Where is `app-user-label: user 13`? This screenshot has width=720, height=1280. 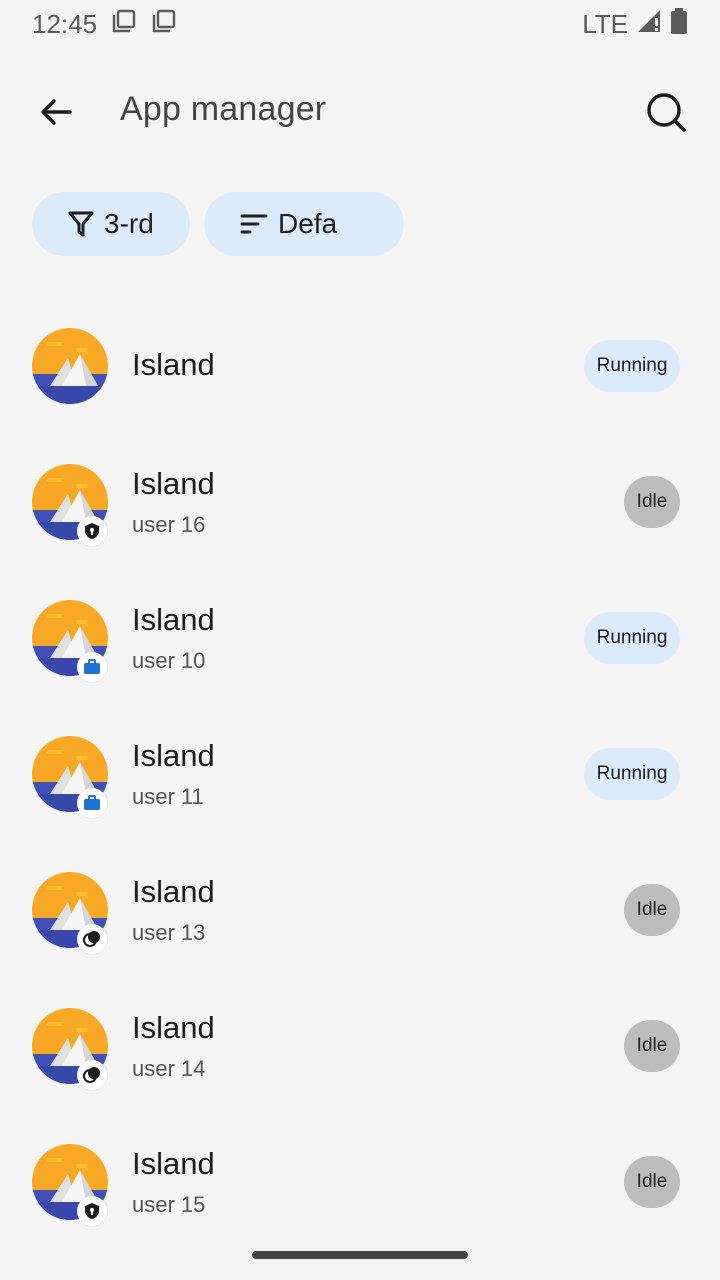
app-user-label: user 13 is located at coordinates (169, 932).